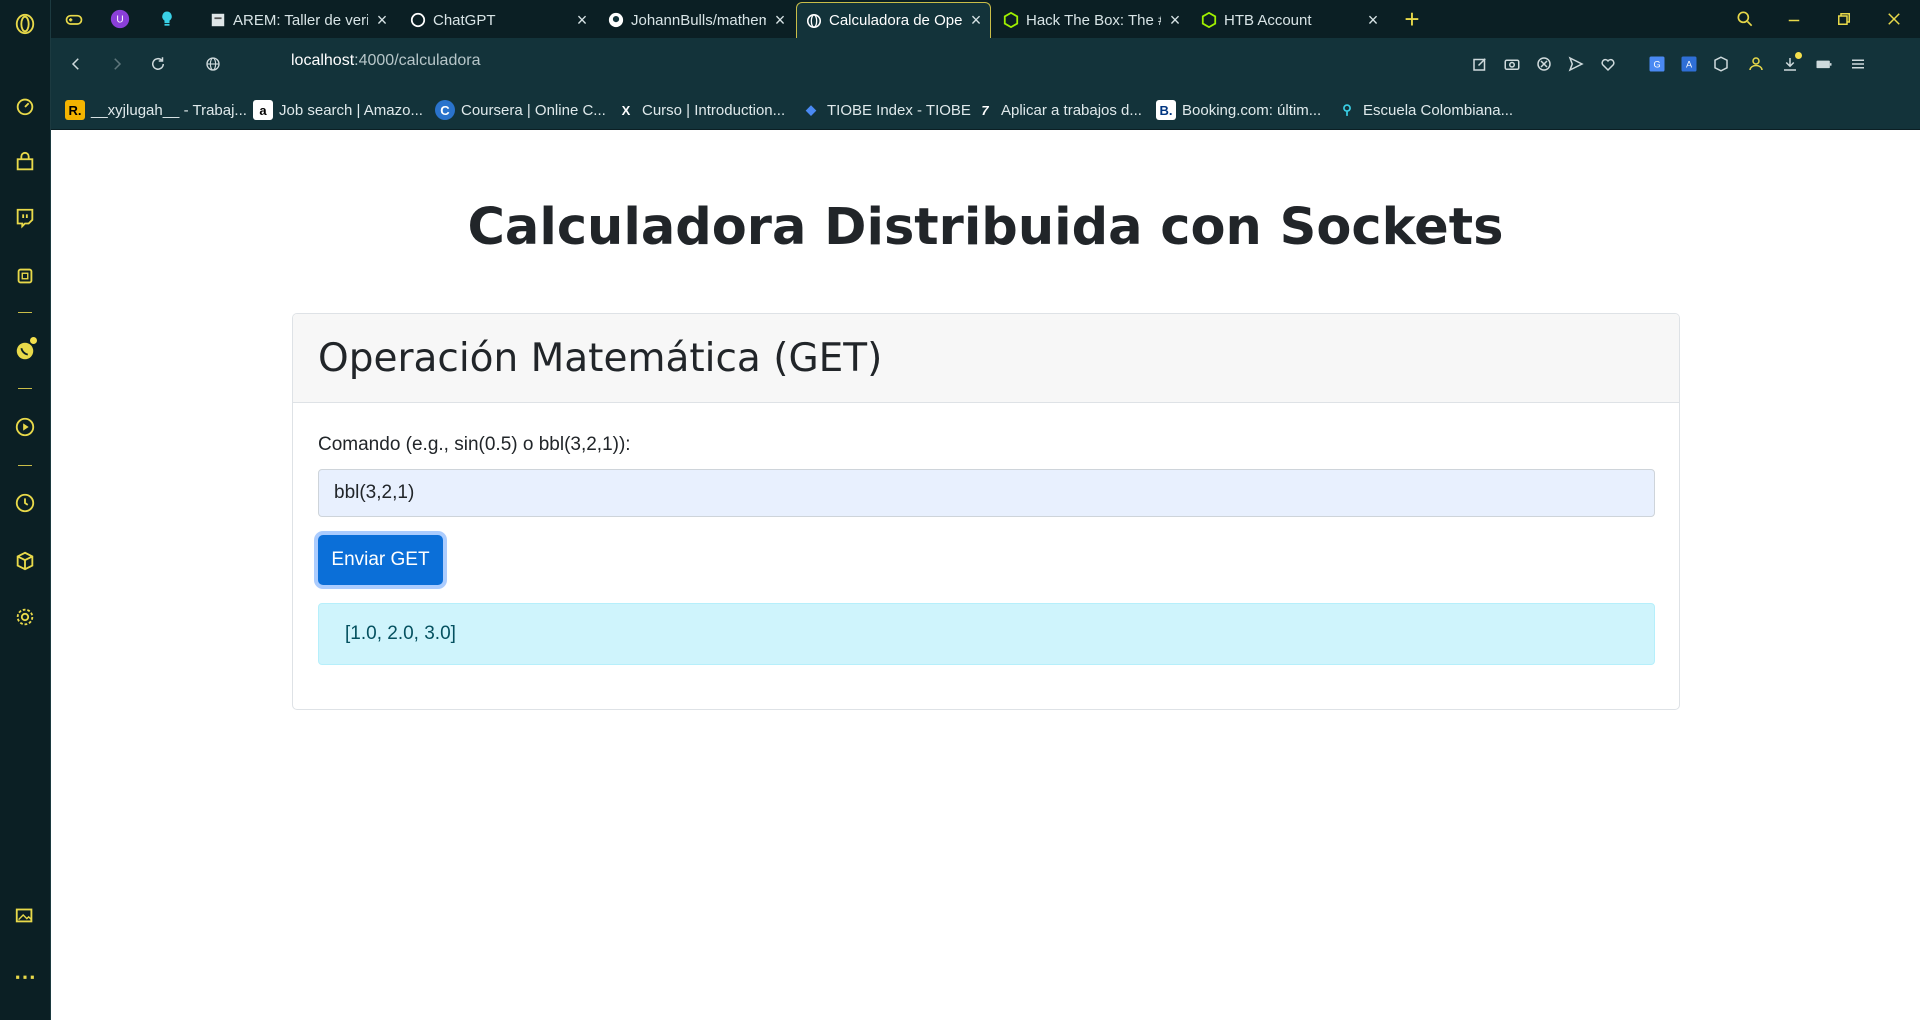  Describe the element at coordinates (1512, 64) in the screenshot. I see `camera-icon` at that location.